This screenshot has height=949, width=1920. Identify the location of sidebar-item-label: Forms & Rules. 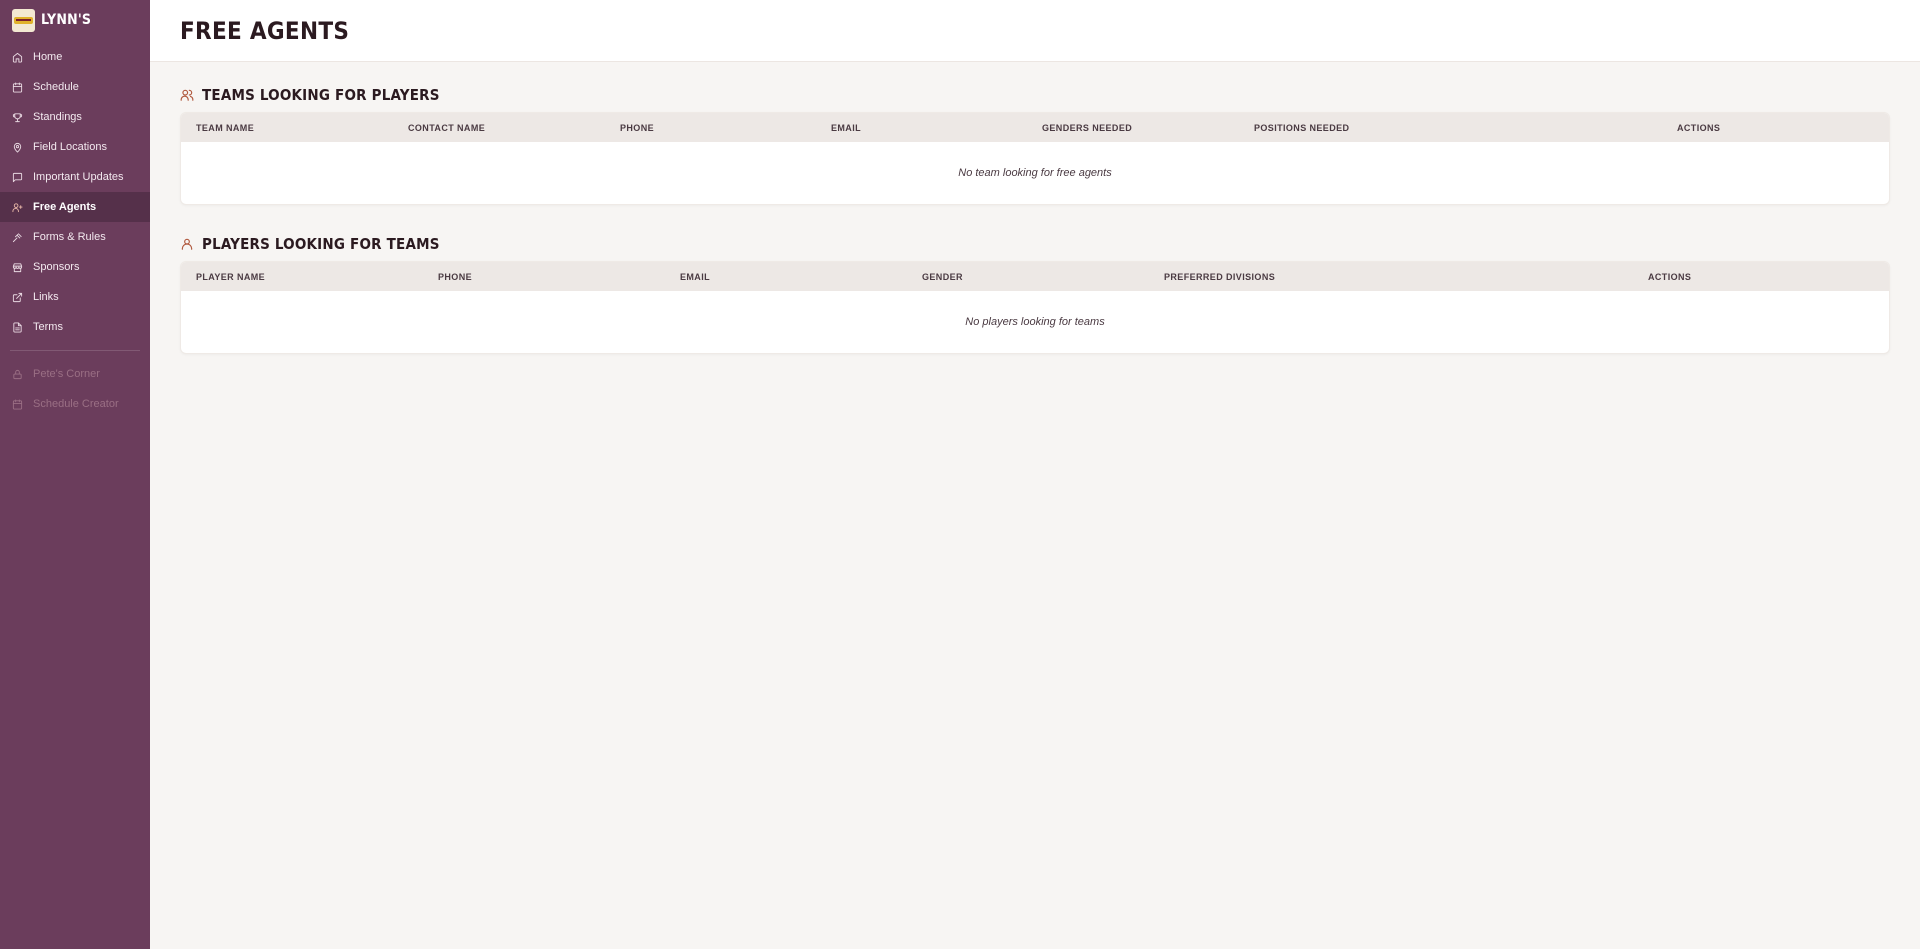
(69, 237).